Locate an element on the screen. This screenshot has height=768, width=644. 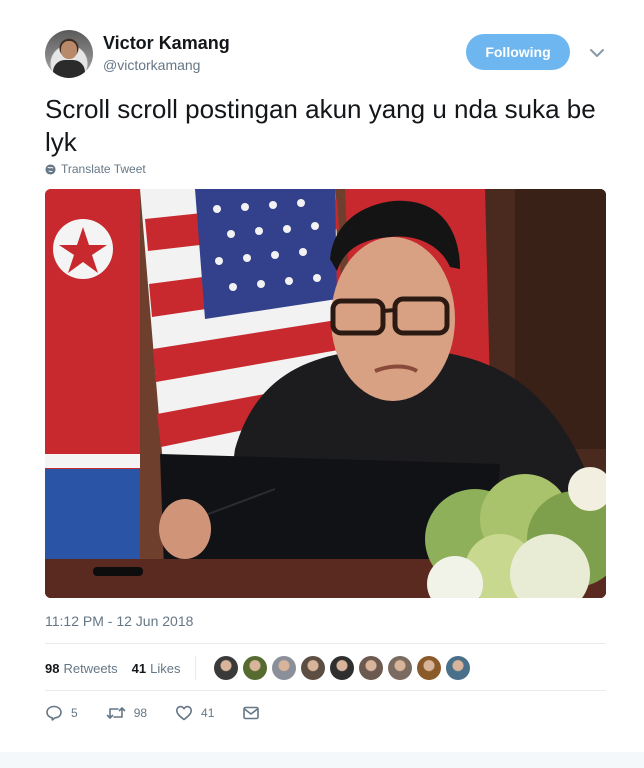
envelope-icon is located at coordinates (251, 713).